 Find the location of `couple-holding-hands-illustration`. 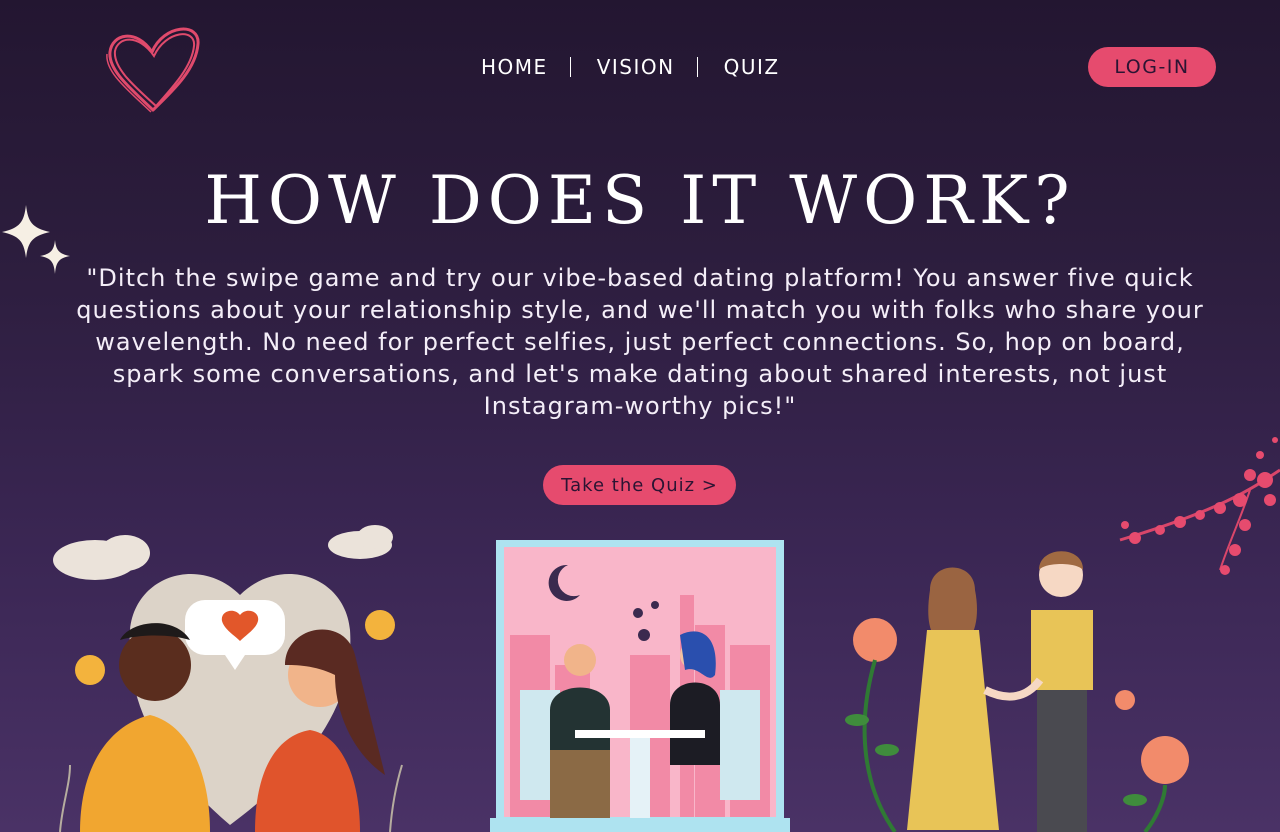

couple-holding-hands-illustration is located at coordinates (1017, 691).